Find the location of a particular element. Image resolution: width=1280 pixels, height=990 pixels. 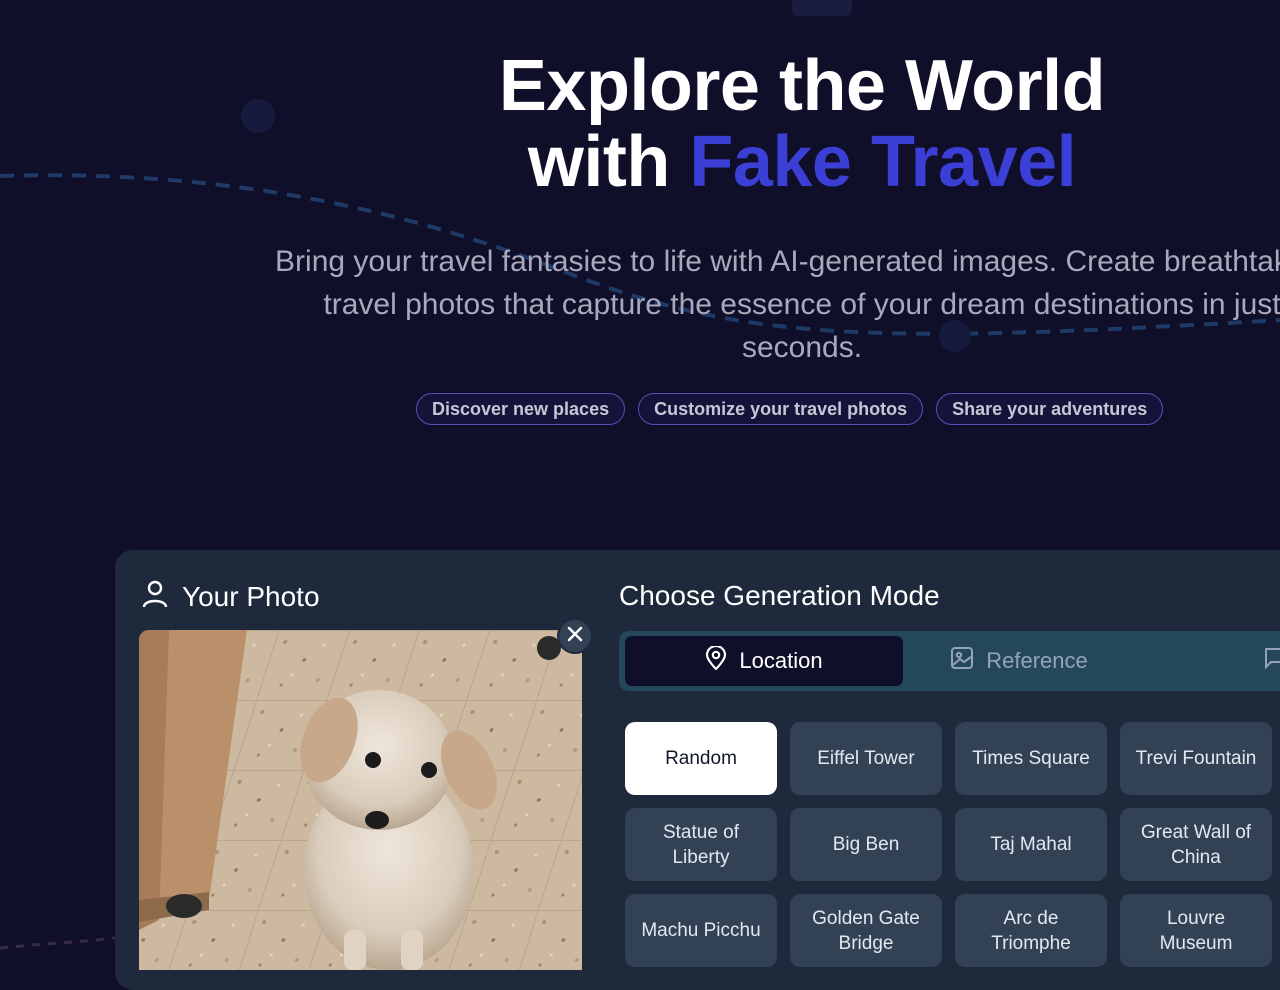

location-option: Louvre Museum is located at coordinates (1196, 930).